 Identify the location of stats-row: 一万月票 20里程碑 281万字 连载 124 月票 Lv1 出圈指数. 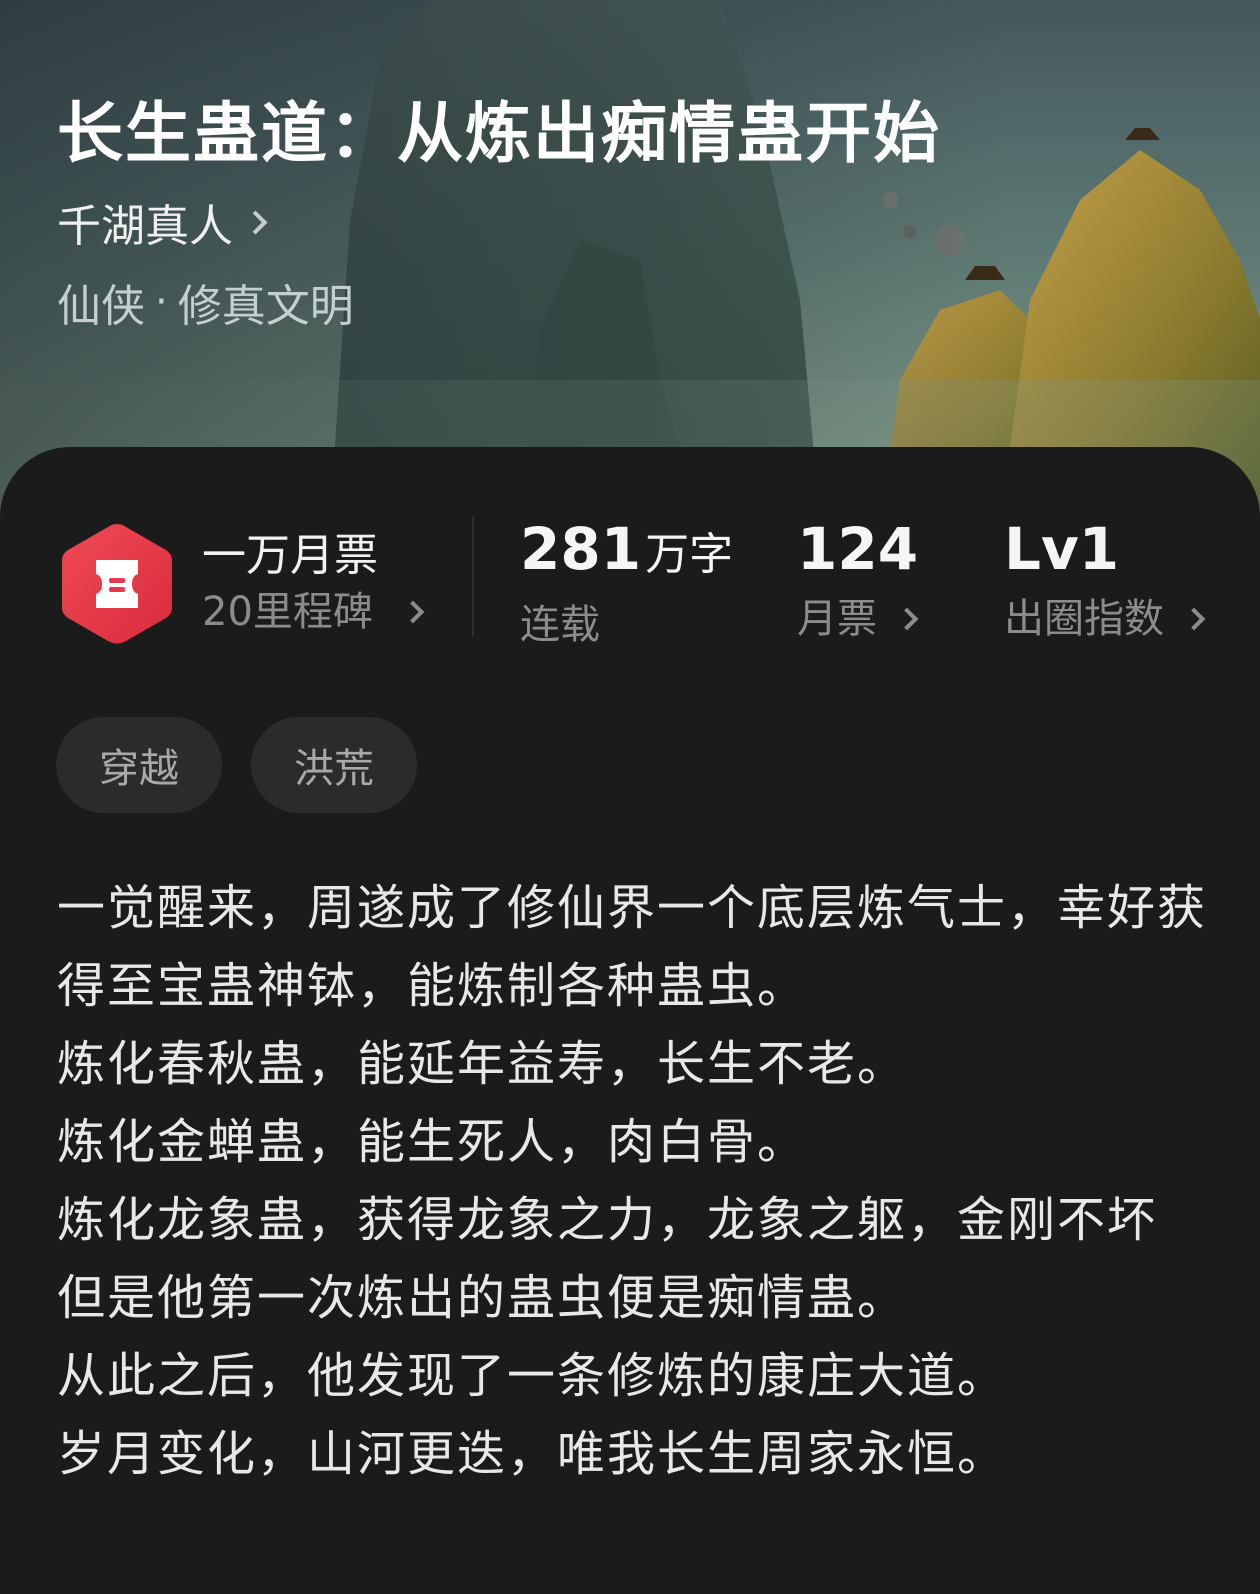
(630, 582).